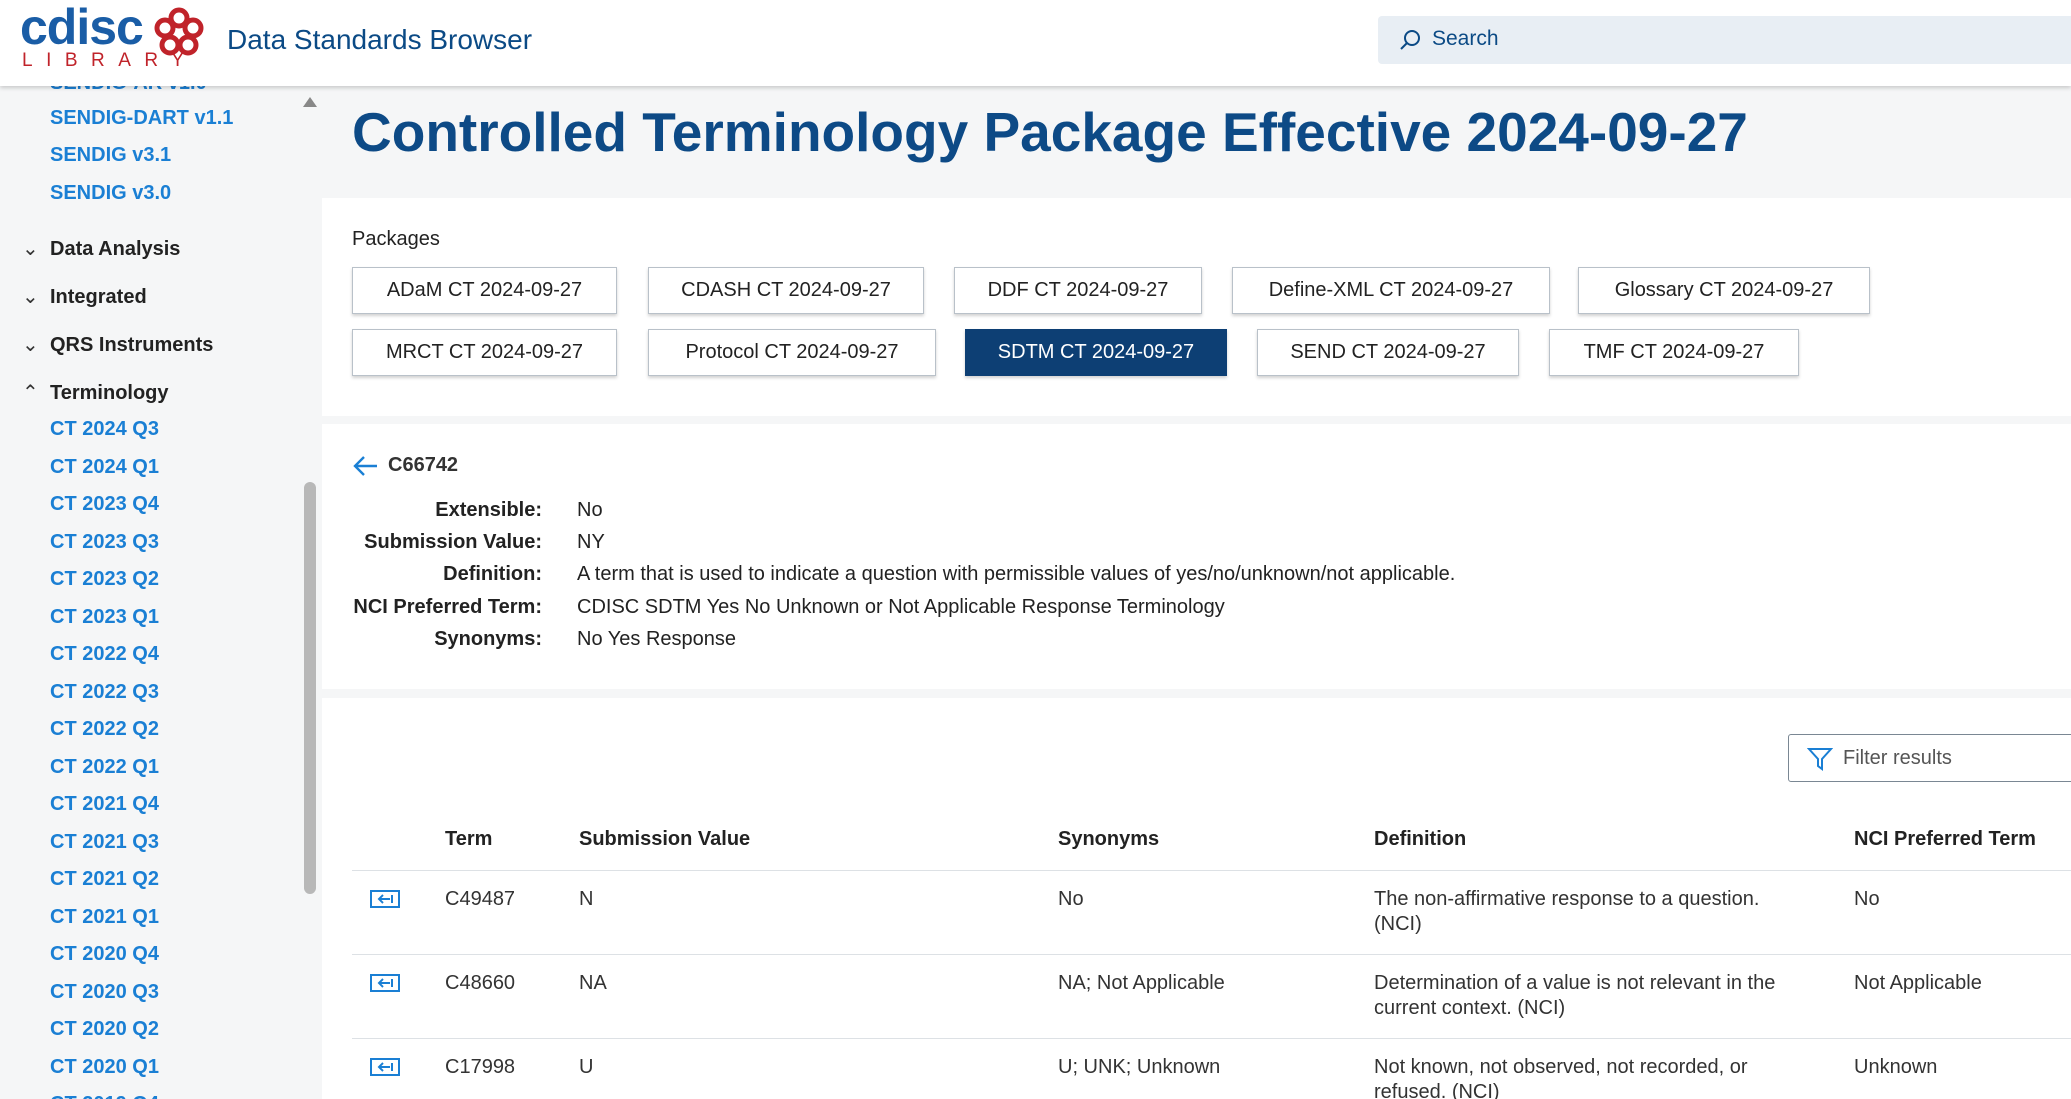 Image resolution: width=2071 pixels, height=1099 pixels. What do you see at coordinates (1897, 758) in the screenshot?
I see `filter-placeholder: Filter results` at bounding box center [1897, 758].